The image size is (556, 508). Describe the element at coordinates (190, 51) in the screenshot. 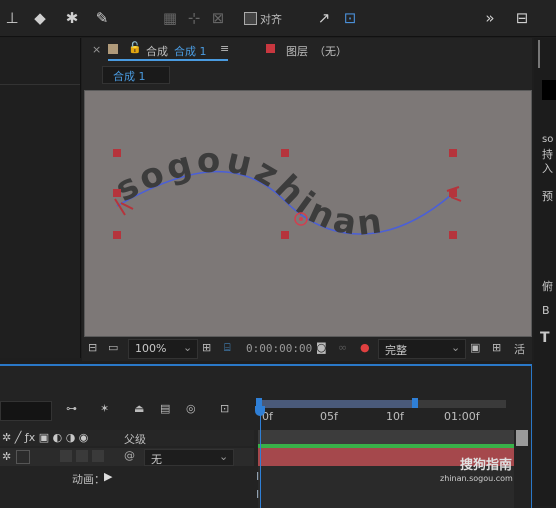

I see `comp-tab-name: 合成 1` at that location.